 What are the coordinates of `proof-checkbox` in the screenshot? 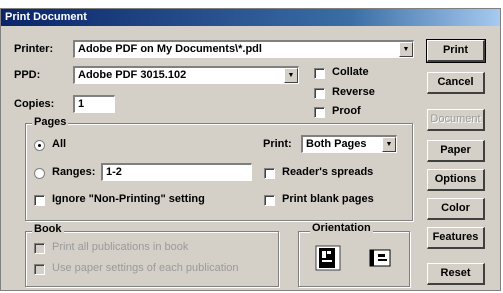 It's located at (319, 112).